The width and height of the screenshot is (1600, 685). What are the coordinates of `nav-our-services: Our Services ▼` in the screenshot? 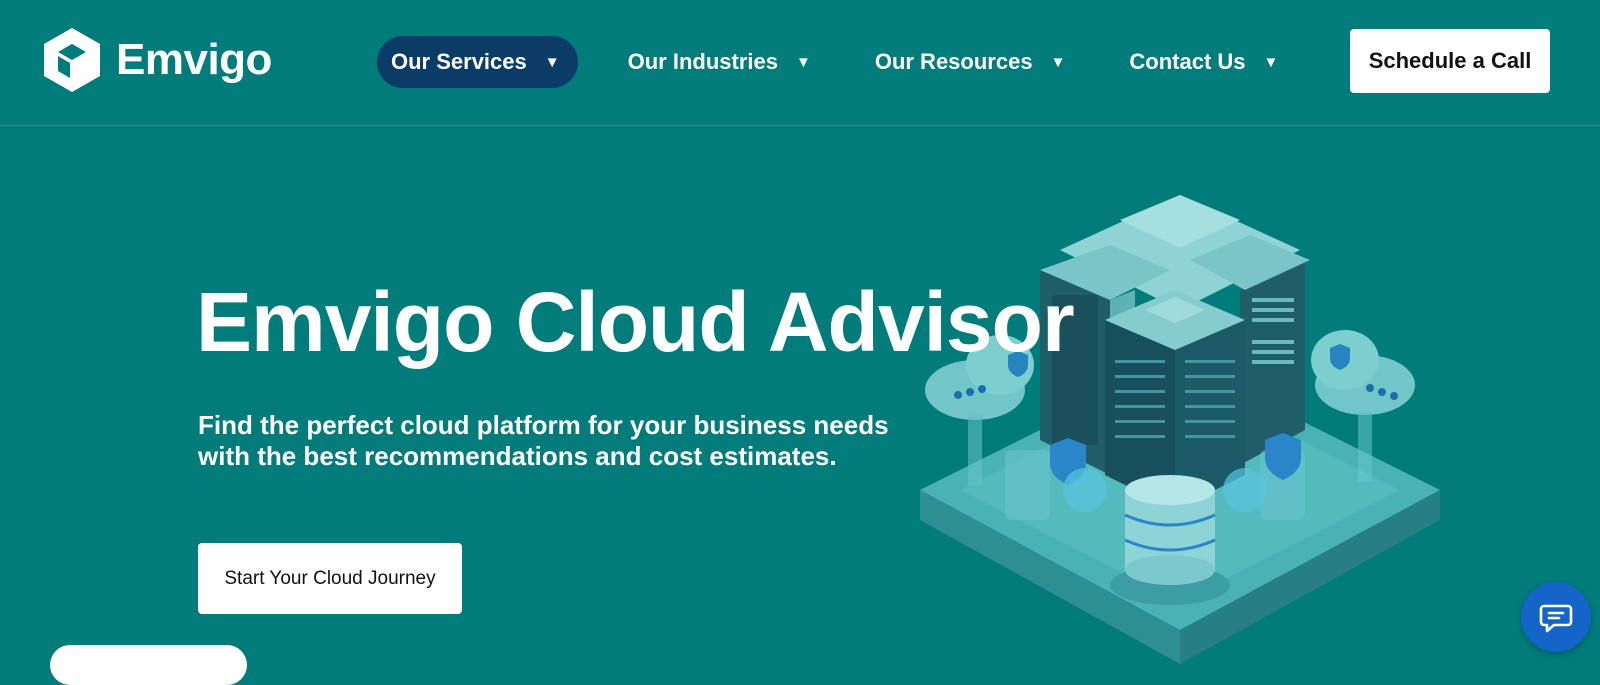 It's located at (477, 62).